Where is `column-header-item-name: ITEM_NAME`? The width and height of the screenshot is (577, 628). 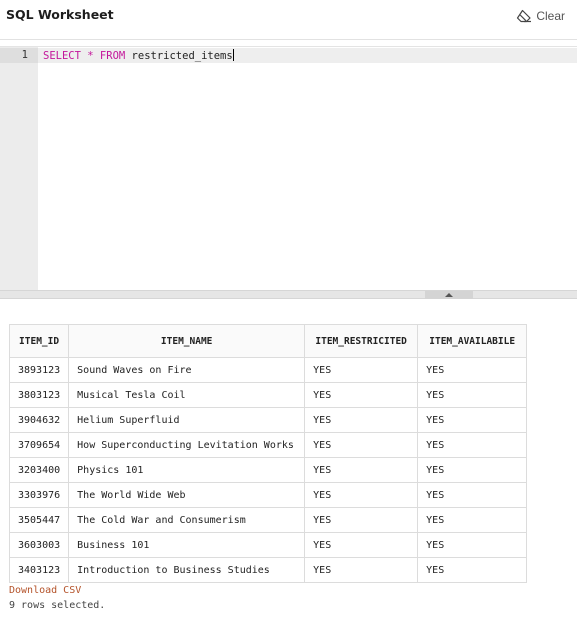 column-header-item-name: ITEM_NAME is located at coordinates (187, 341).